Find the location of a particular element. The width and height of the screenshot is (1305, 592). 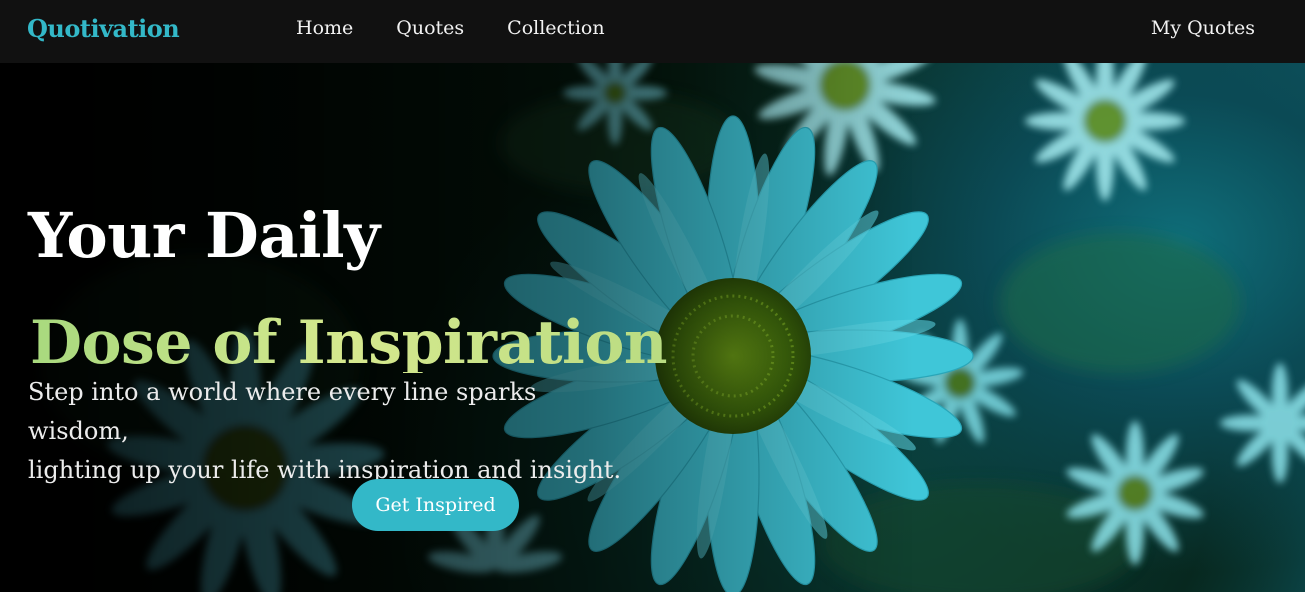

nav-link-home: Home is located at coordinates (324, 28).